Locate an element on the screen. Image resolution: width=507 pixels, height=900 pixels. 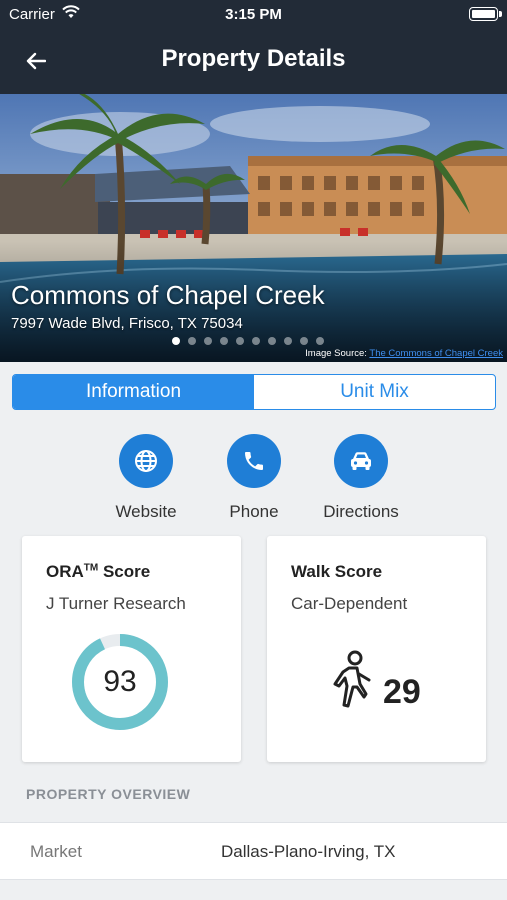
overview-row-market: Market Dallas-Plano-Irving, TX is located at coordinates (253, 851).